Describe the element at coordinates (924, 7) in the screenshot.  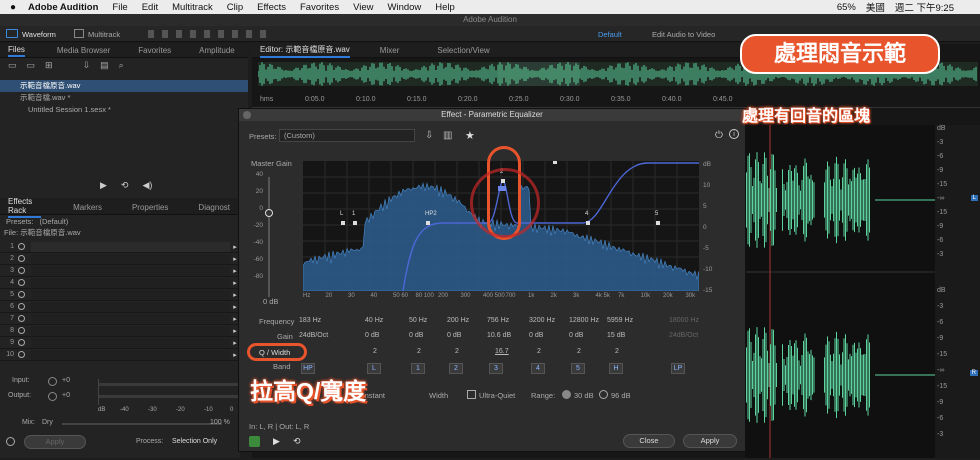
I see `clock: 週二 下午9:25` at that location.